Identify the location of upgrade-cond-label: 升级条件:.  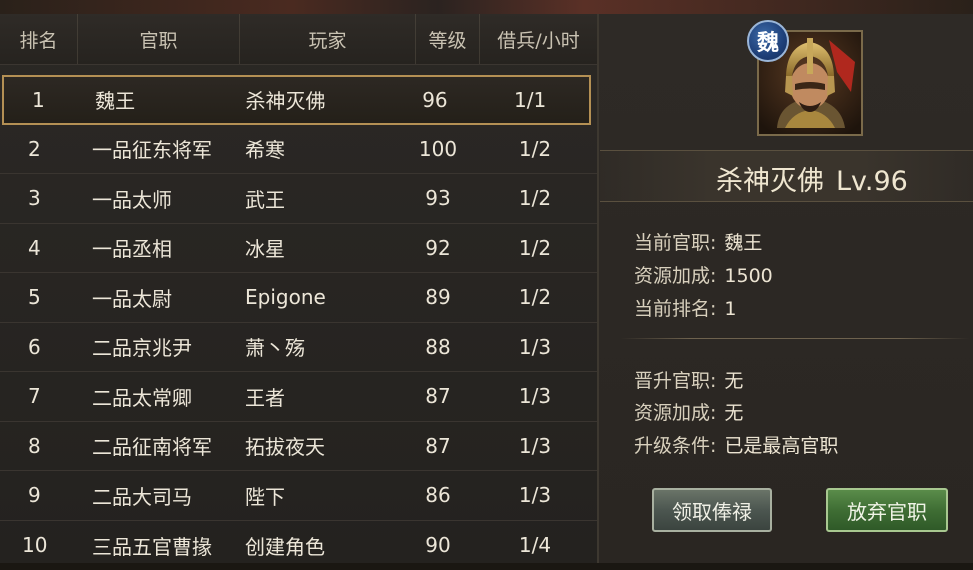
(675, 446).